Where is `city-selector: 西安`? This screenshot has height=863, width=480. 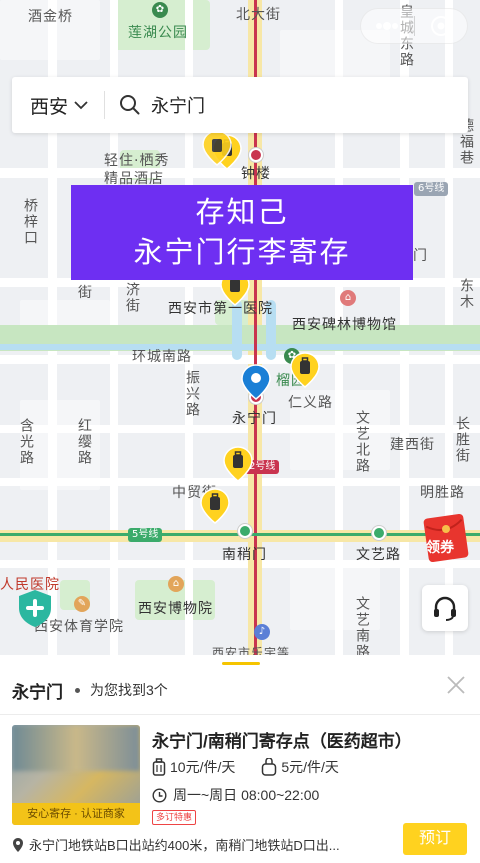 city-selector: 西安 is located at coordinates (59, 105).